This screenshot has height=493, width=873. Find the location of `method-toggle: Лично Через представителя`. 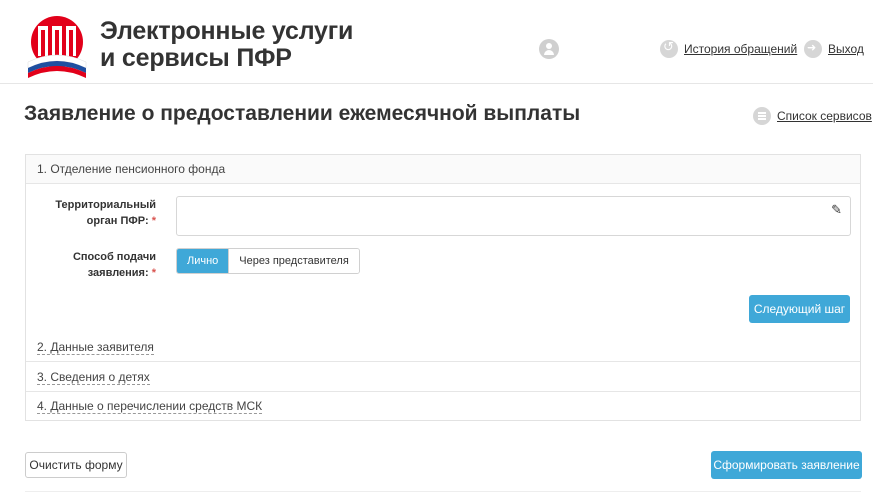

method-toggle: Лично Через представителя is located at coordinates (268, 261).